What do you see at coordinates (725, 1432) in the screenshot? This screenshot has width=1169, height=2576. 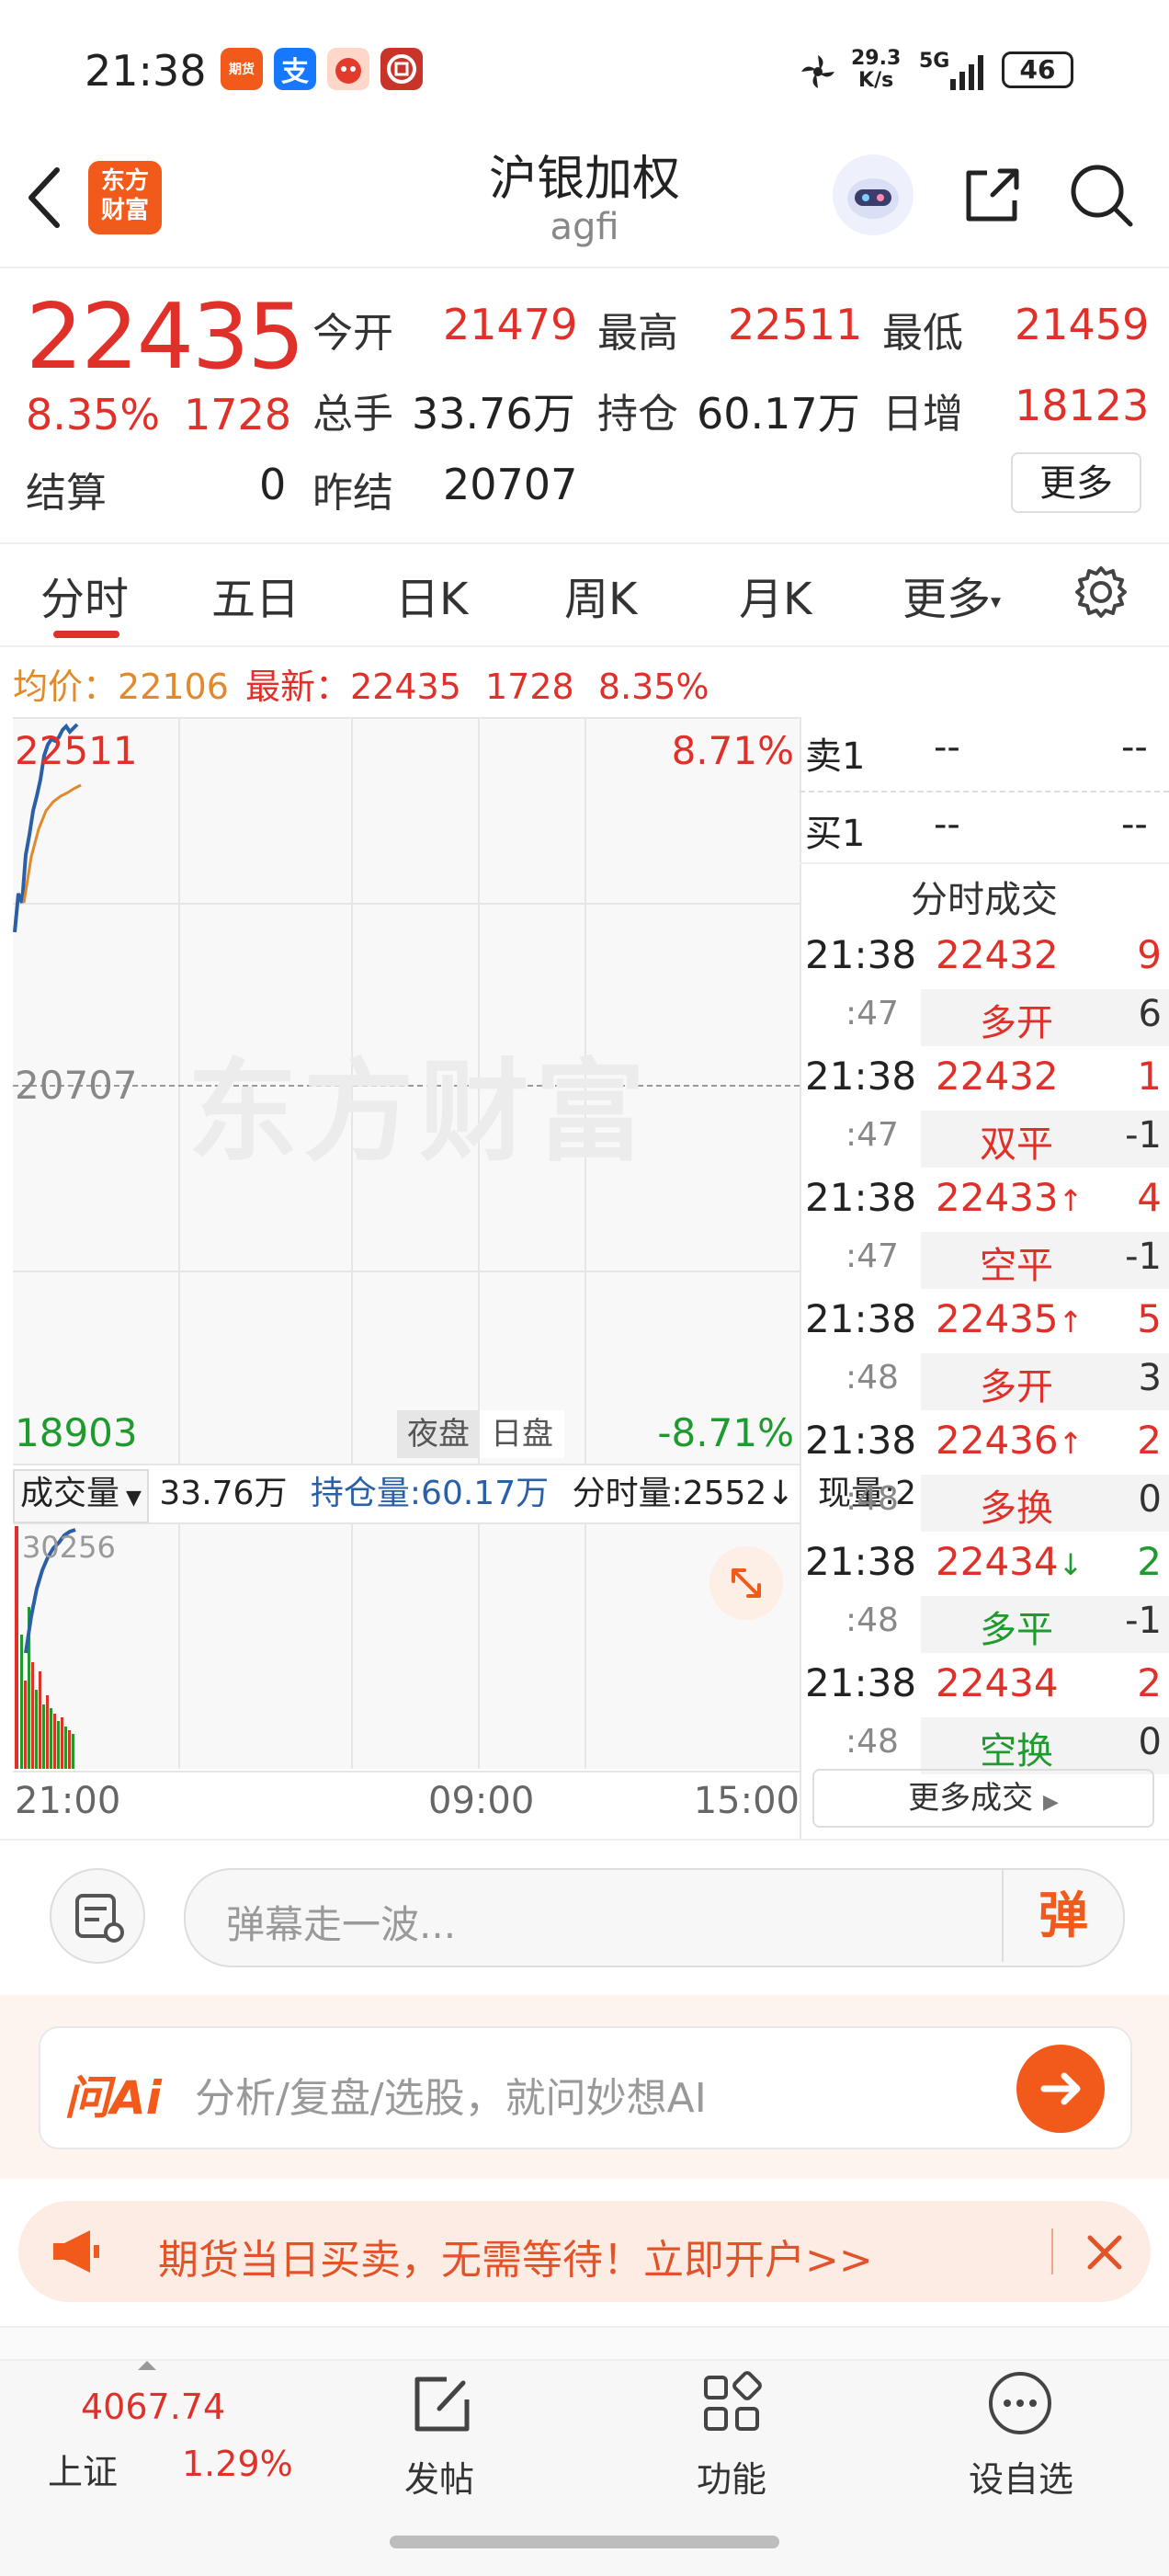 I see `chart-bottom-percent: -8.71%` at bounding box center [725, 1432].